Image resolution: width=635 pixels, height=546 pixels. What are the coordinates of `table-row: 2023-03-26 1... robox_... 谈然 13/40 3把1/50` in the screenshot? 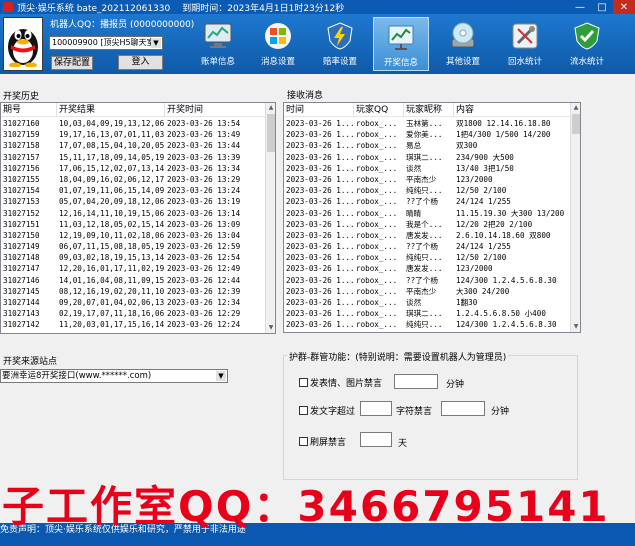 It's located at (428, 168).